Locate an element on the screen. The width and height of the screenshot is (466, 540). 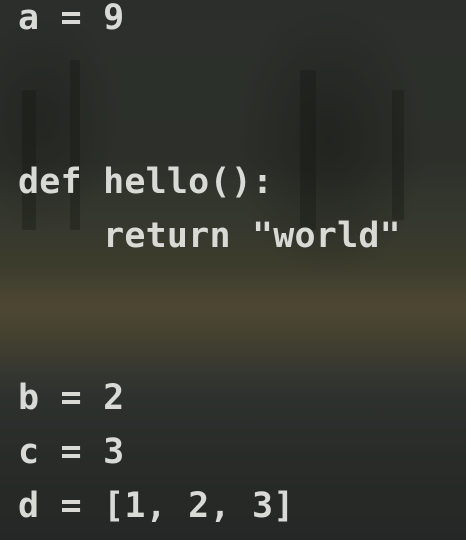
code-line: def hello(): is located at coordinates (145, 182).